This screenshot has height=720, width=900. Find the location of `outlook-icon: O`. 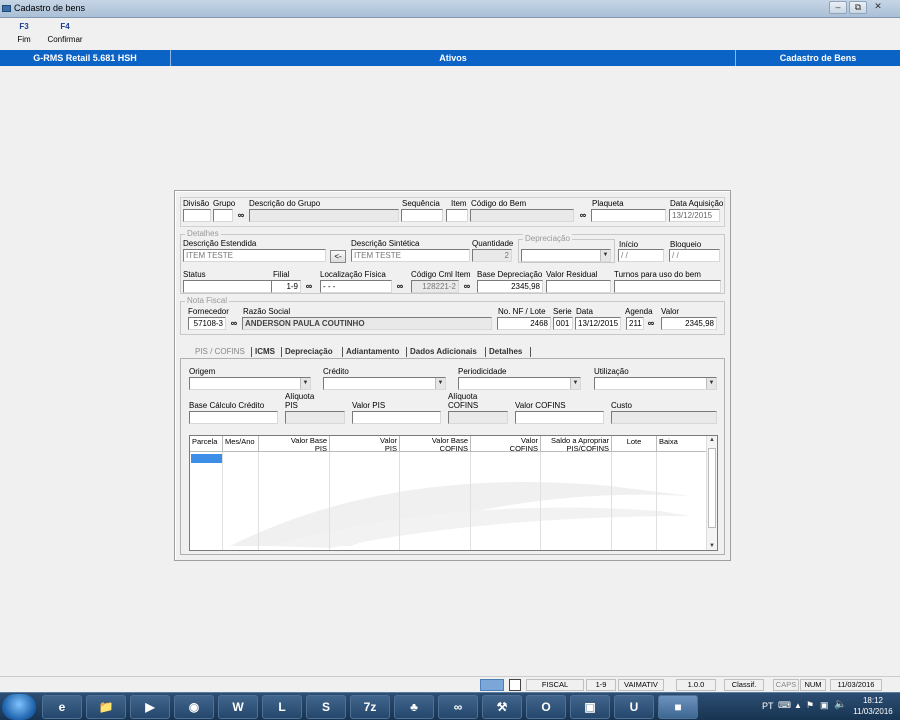

outlook-icon: O is located at coordinates (546, 707).